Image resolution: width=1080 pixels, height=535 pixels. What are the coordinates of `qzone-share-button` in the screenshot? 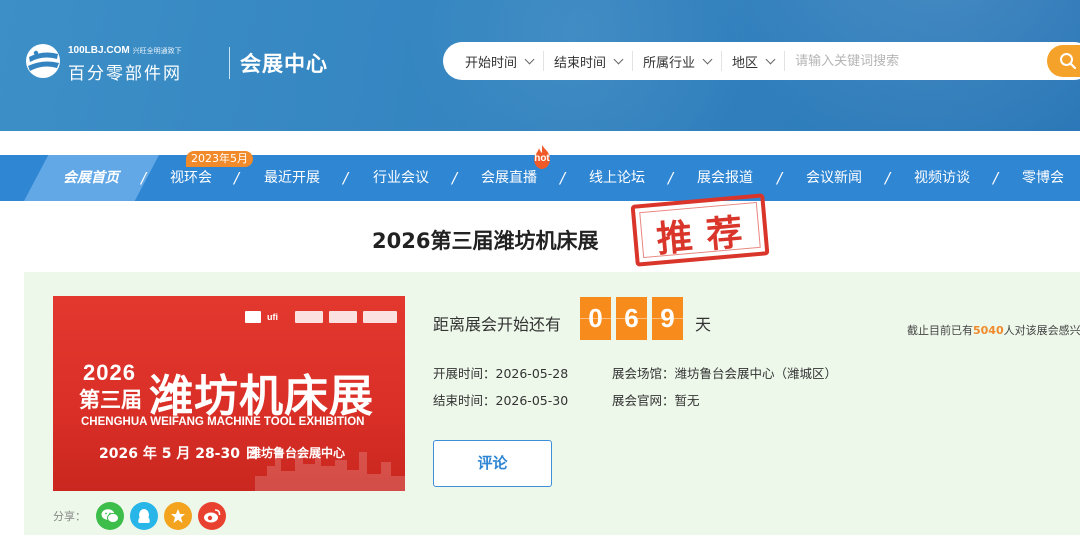 It's located at (178, 516).